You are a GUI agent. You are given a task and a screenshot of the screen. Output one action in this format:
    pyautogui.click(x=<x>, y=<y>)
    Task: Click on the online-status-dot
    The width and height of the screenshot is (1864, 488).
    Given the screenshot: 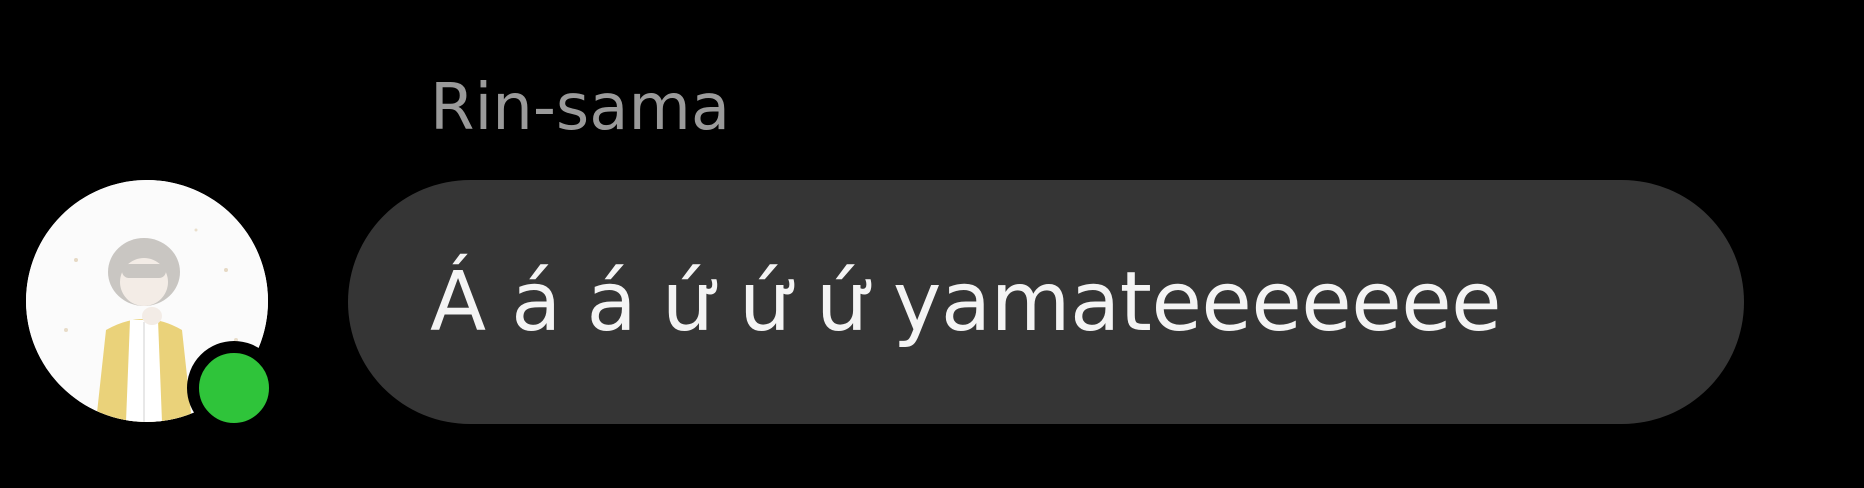 What is the action you would take?
    pyautogui.click(x=234, y=388)
    